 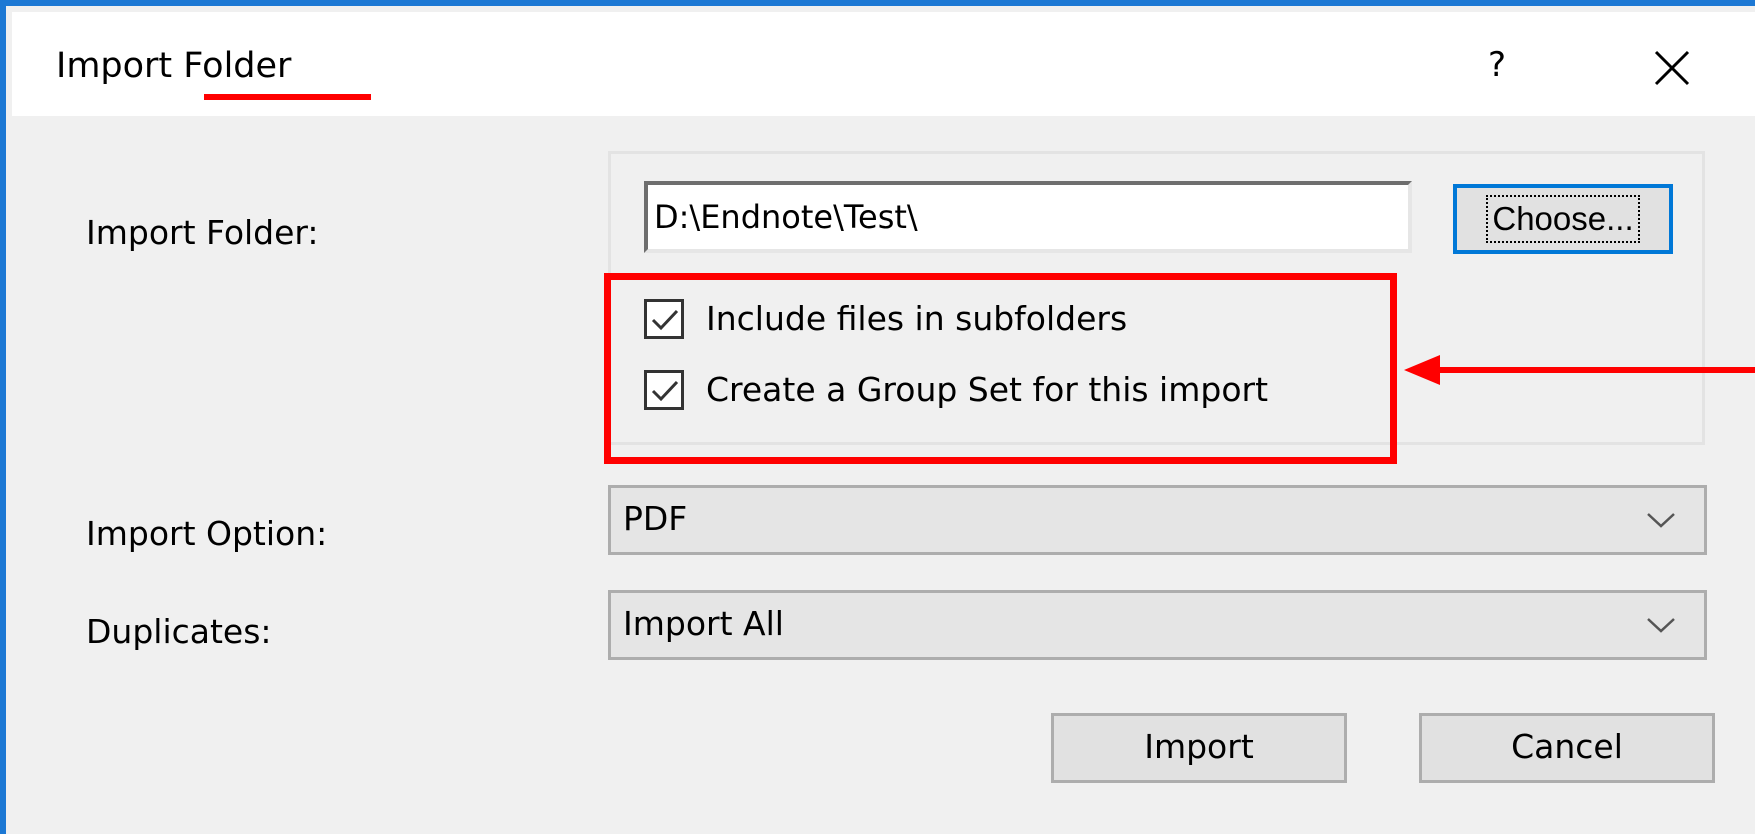 I want to click on folder-path-input, so click(x=1028, y=217).